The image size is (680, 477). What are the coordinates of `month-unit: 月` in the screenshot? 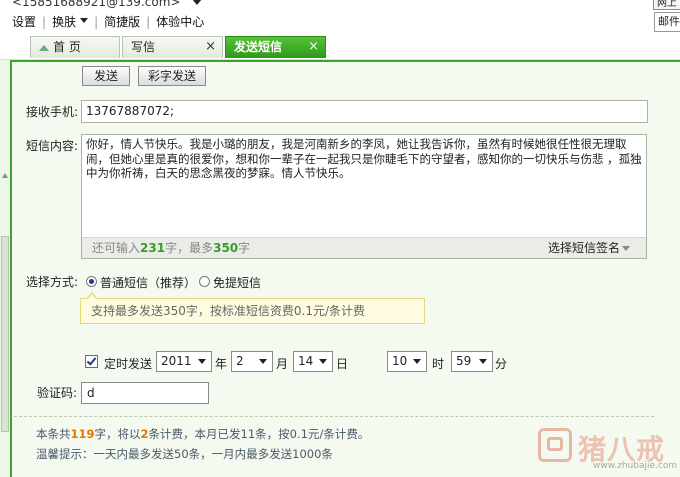 It's located at (282, 364).